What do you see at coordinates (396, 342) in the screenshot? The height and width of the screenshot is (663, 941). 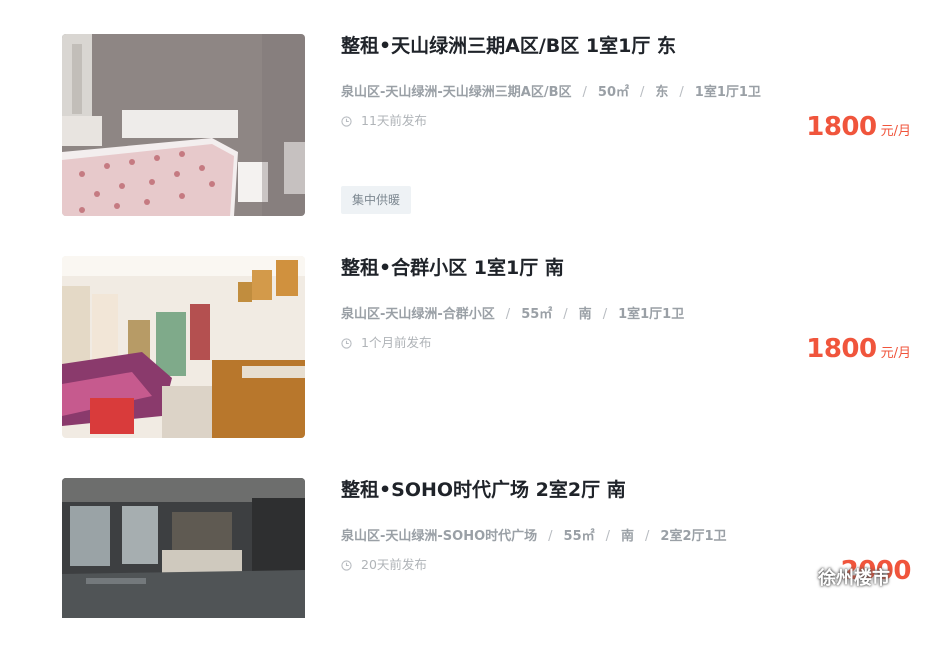 I see `posted-time: 1个月前发布` at bounding box center [396, 342].